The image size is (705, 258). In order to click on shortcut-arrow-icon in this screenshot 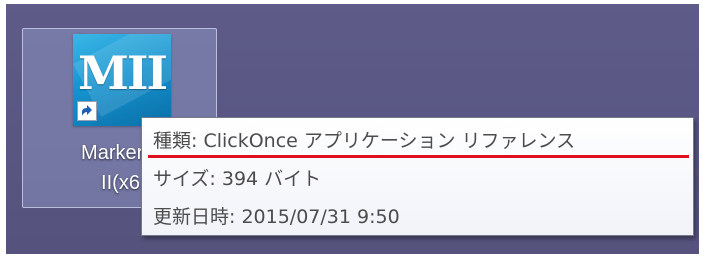, I will do `click(87, 111)`.